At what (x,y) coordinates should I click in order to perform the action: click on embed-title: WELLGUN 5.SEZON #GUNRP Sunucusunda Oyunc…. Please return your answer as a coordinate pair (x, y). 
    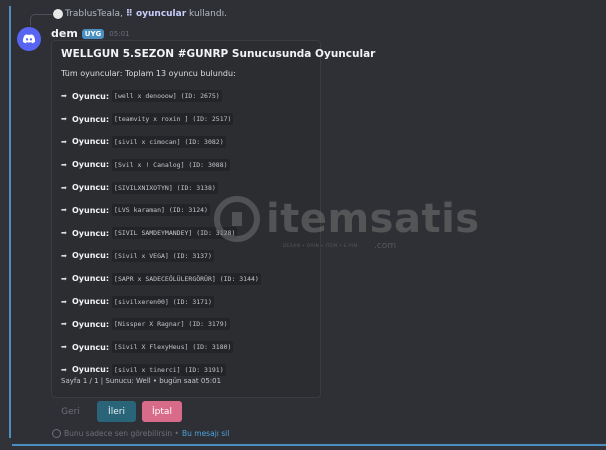
    Looking at the image, I should click on (218, 54).